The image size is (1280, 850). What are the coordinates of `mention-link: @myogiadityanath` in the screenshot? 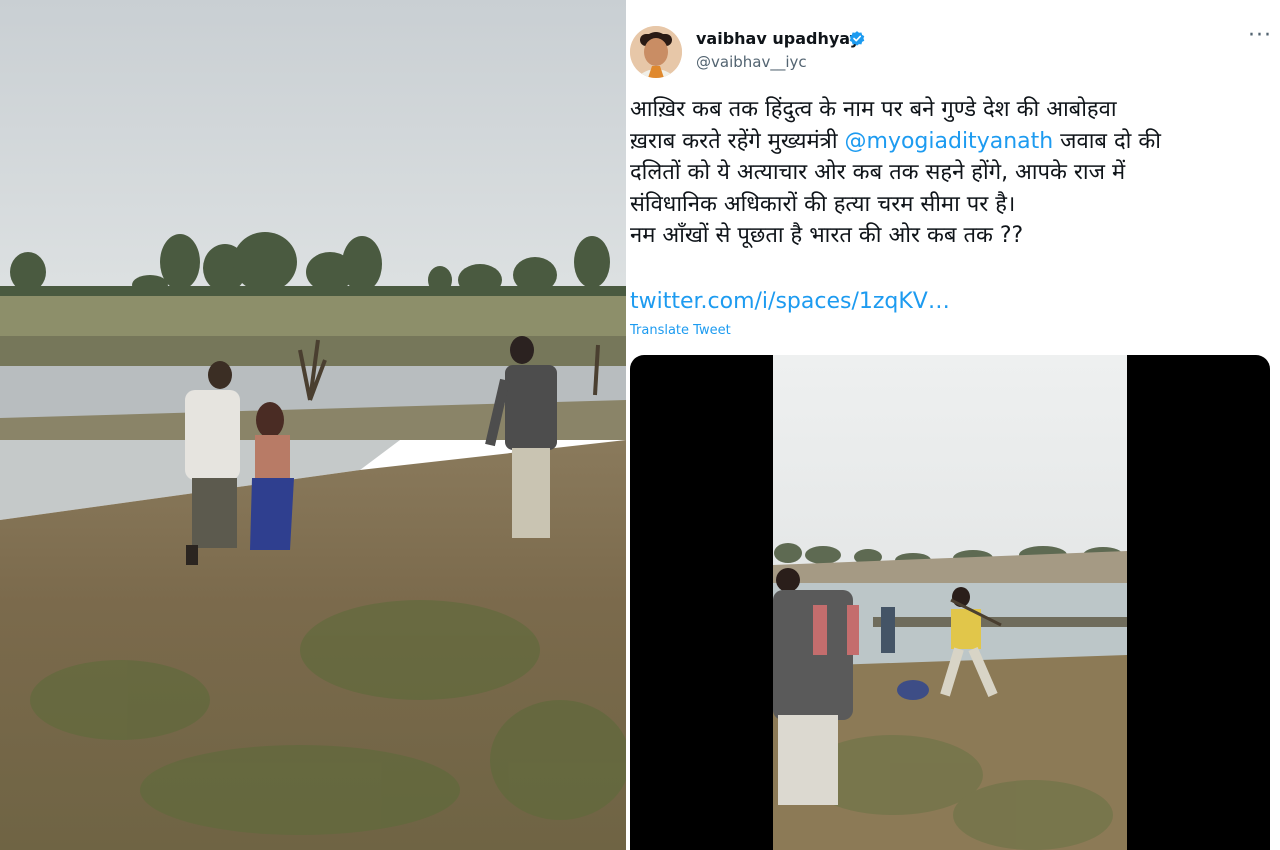 It's located at (949, 141).